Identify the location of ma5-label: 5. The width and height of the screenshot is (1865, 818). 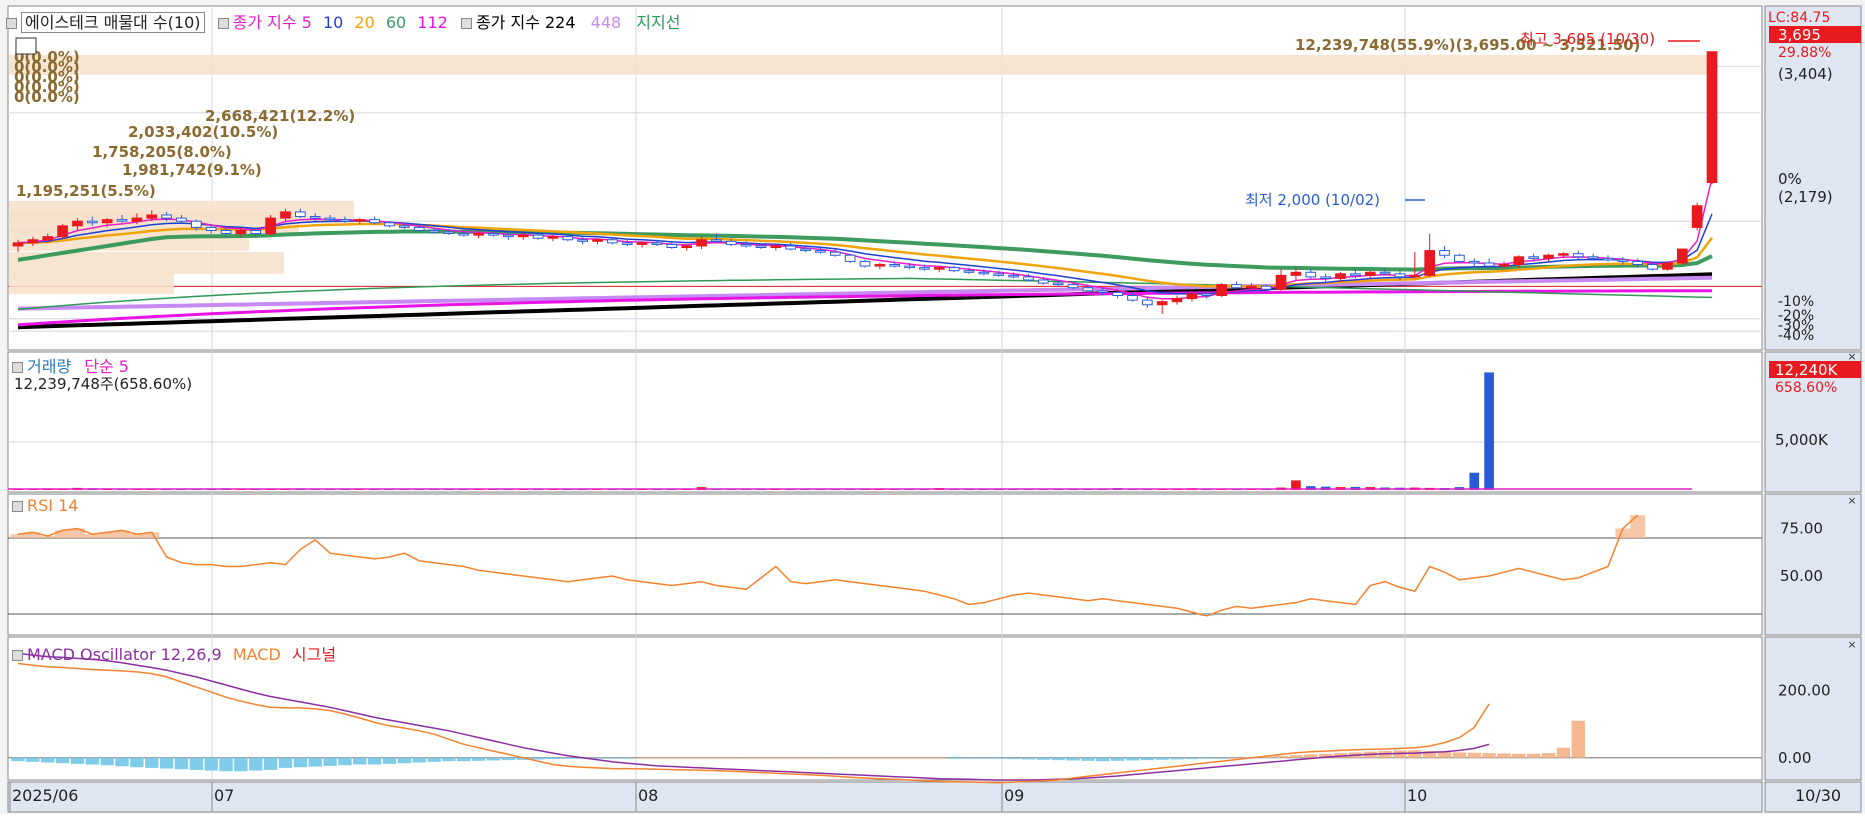
(306, 22).